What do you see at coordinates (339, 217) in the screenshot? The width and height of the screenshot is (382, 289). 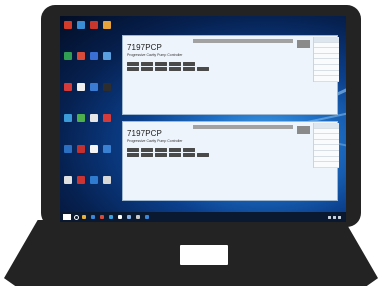 I see `notification-icon` at bounding box center [339, 217].